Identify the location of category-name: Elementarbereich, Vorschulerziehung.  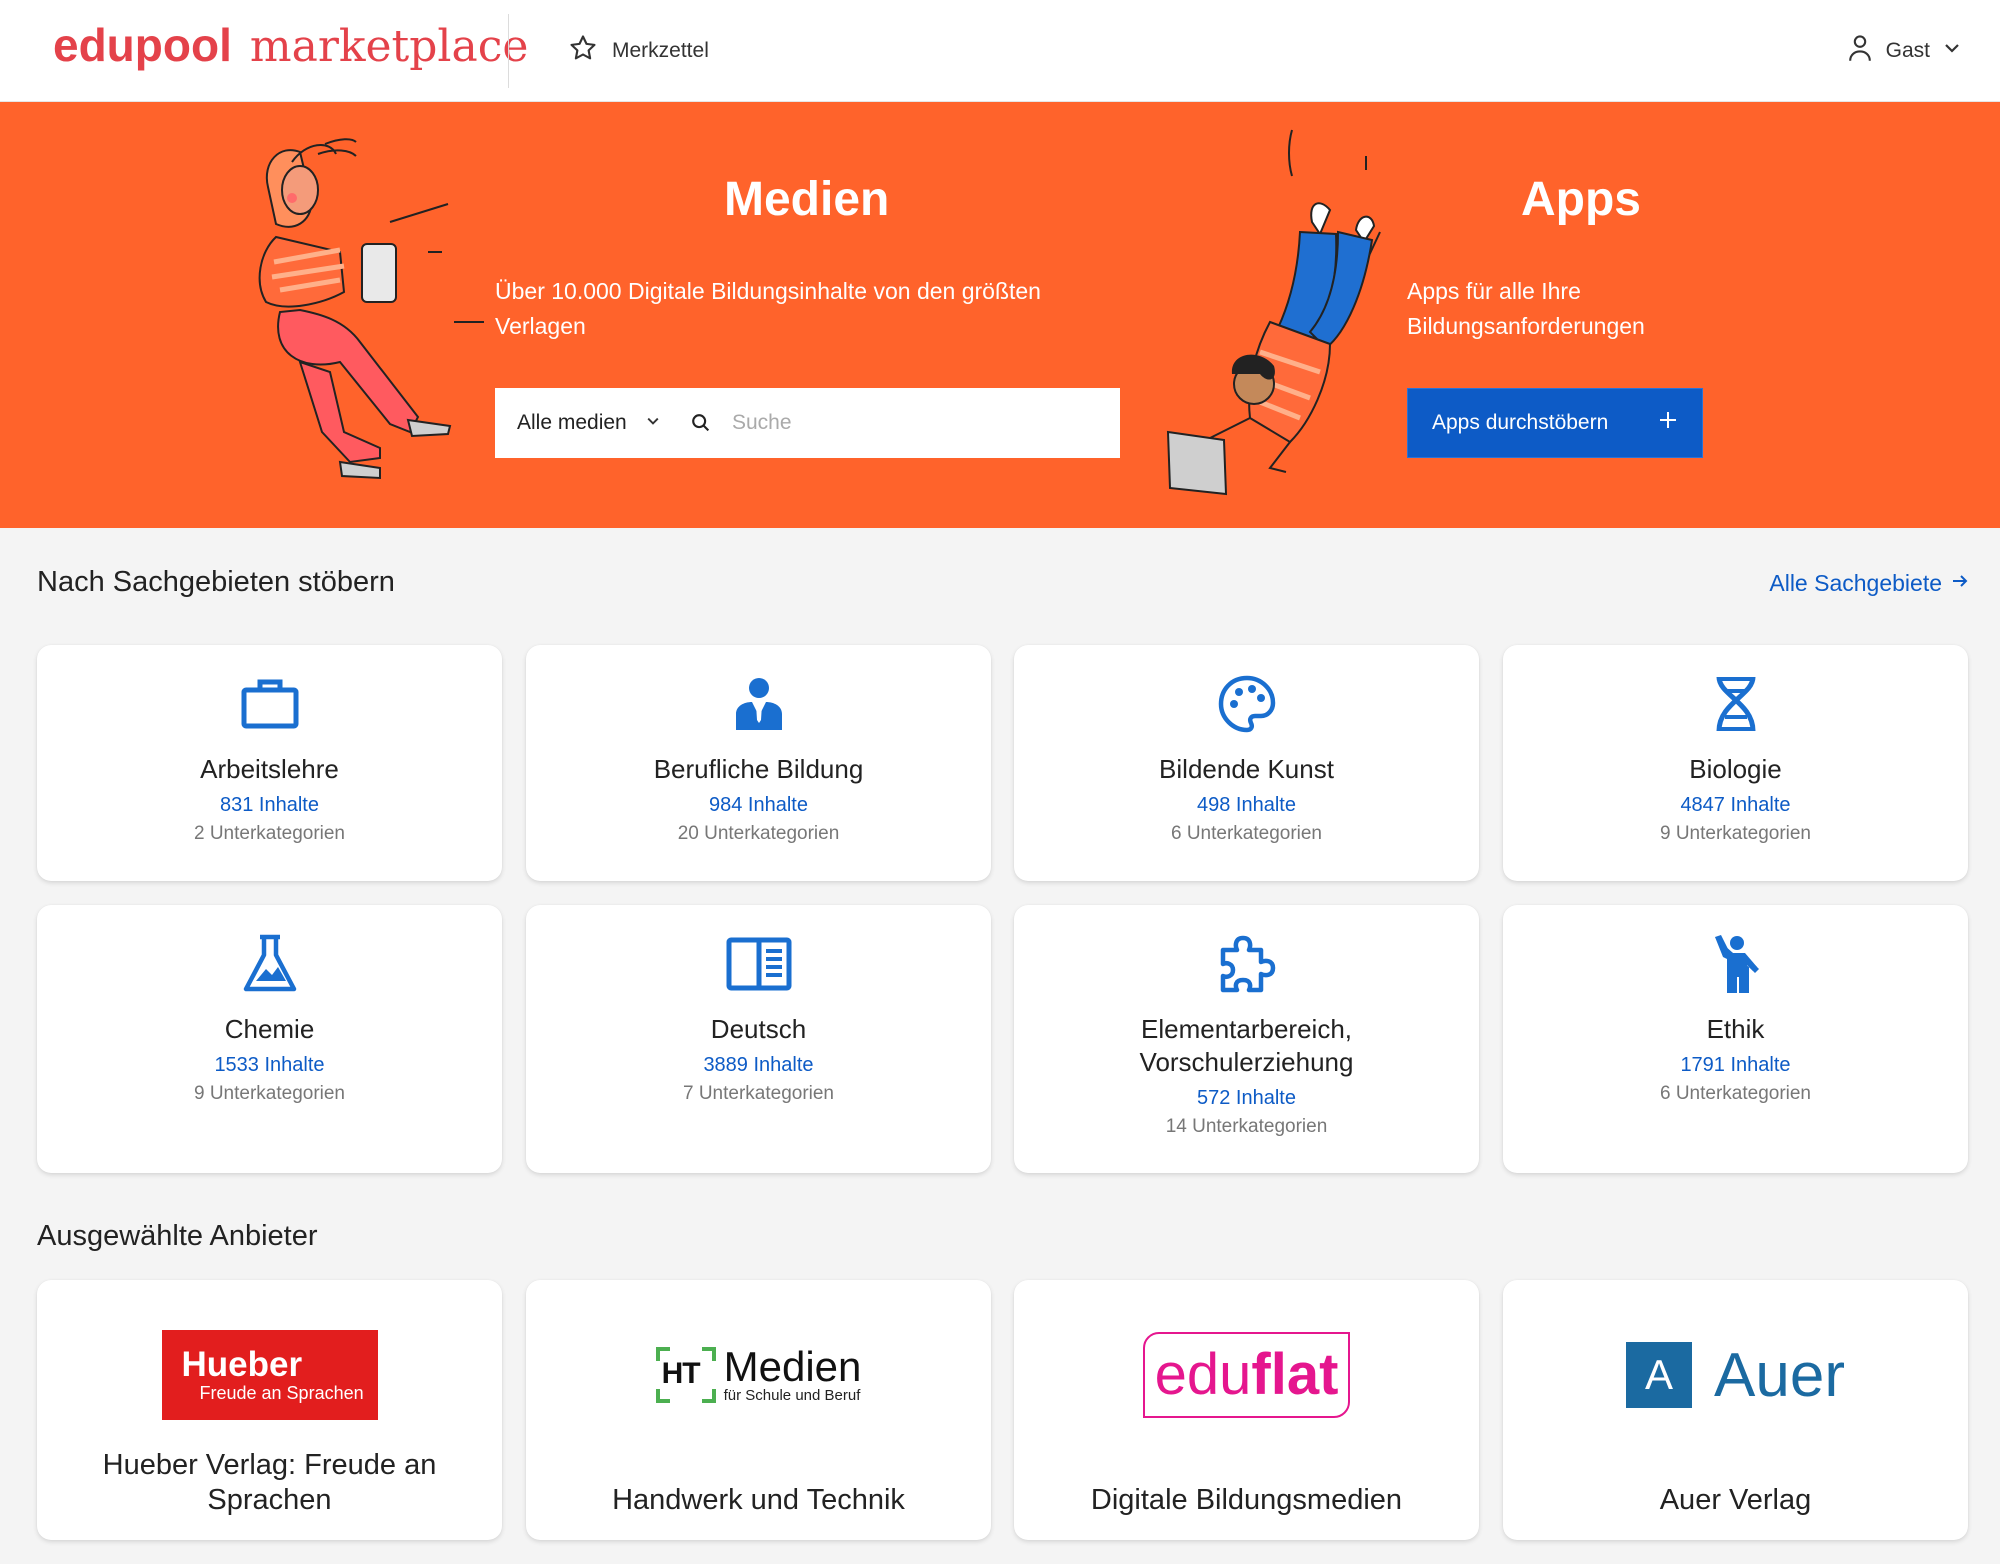
(1246, 1045).